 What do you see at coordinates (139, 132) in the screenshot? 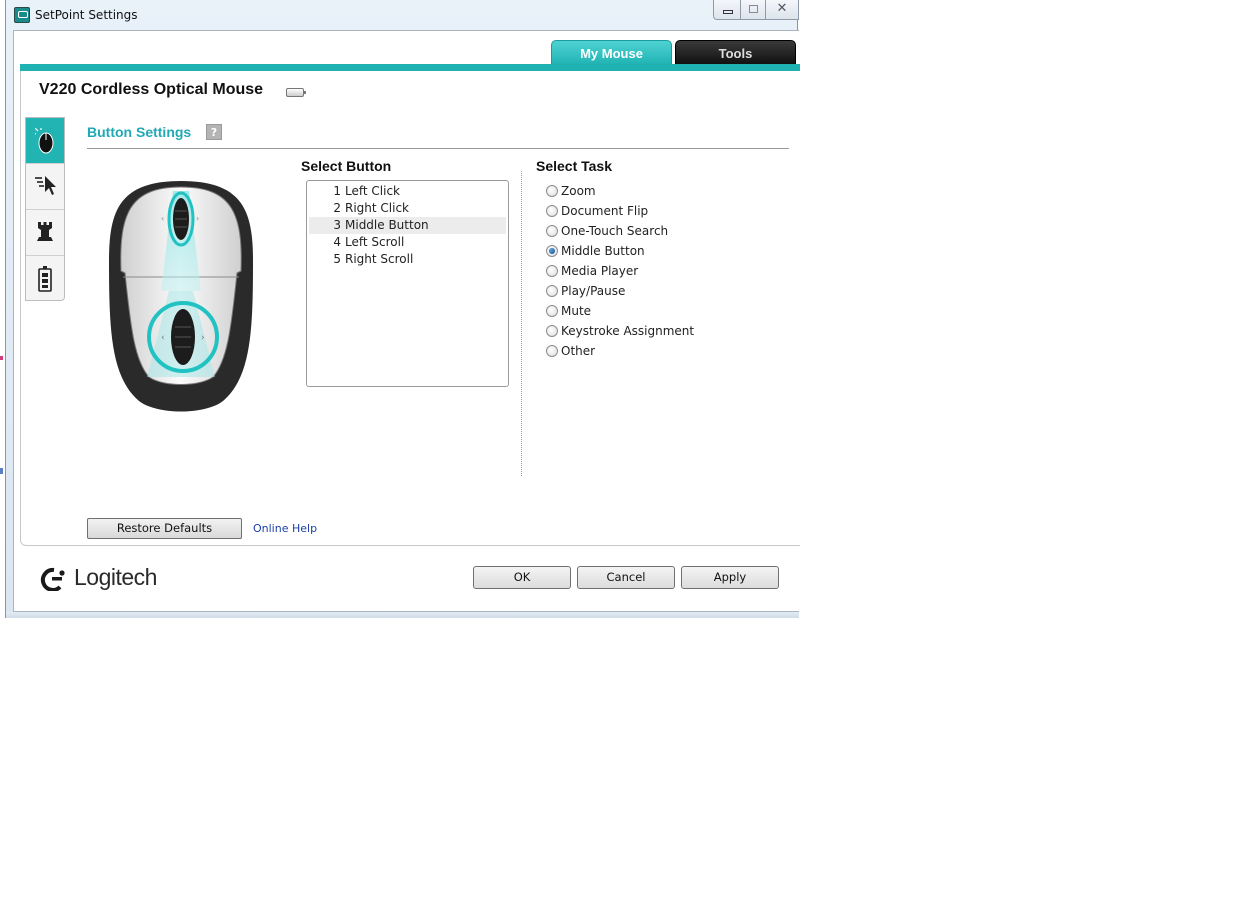
I see `section-title: Button Settings` at bounding box center [139, 132].